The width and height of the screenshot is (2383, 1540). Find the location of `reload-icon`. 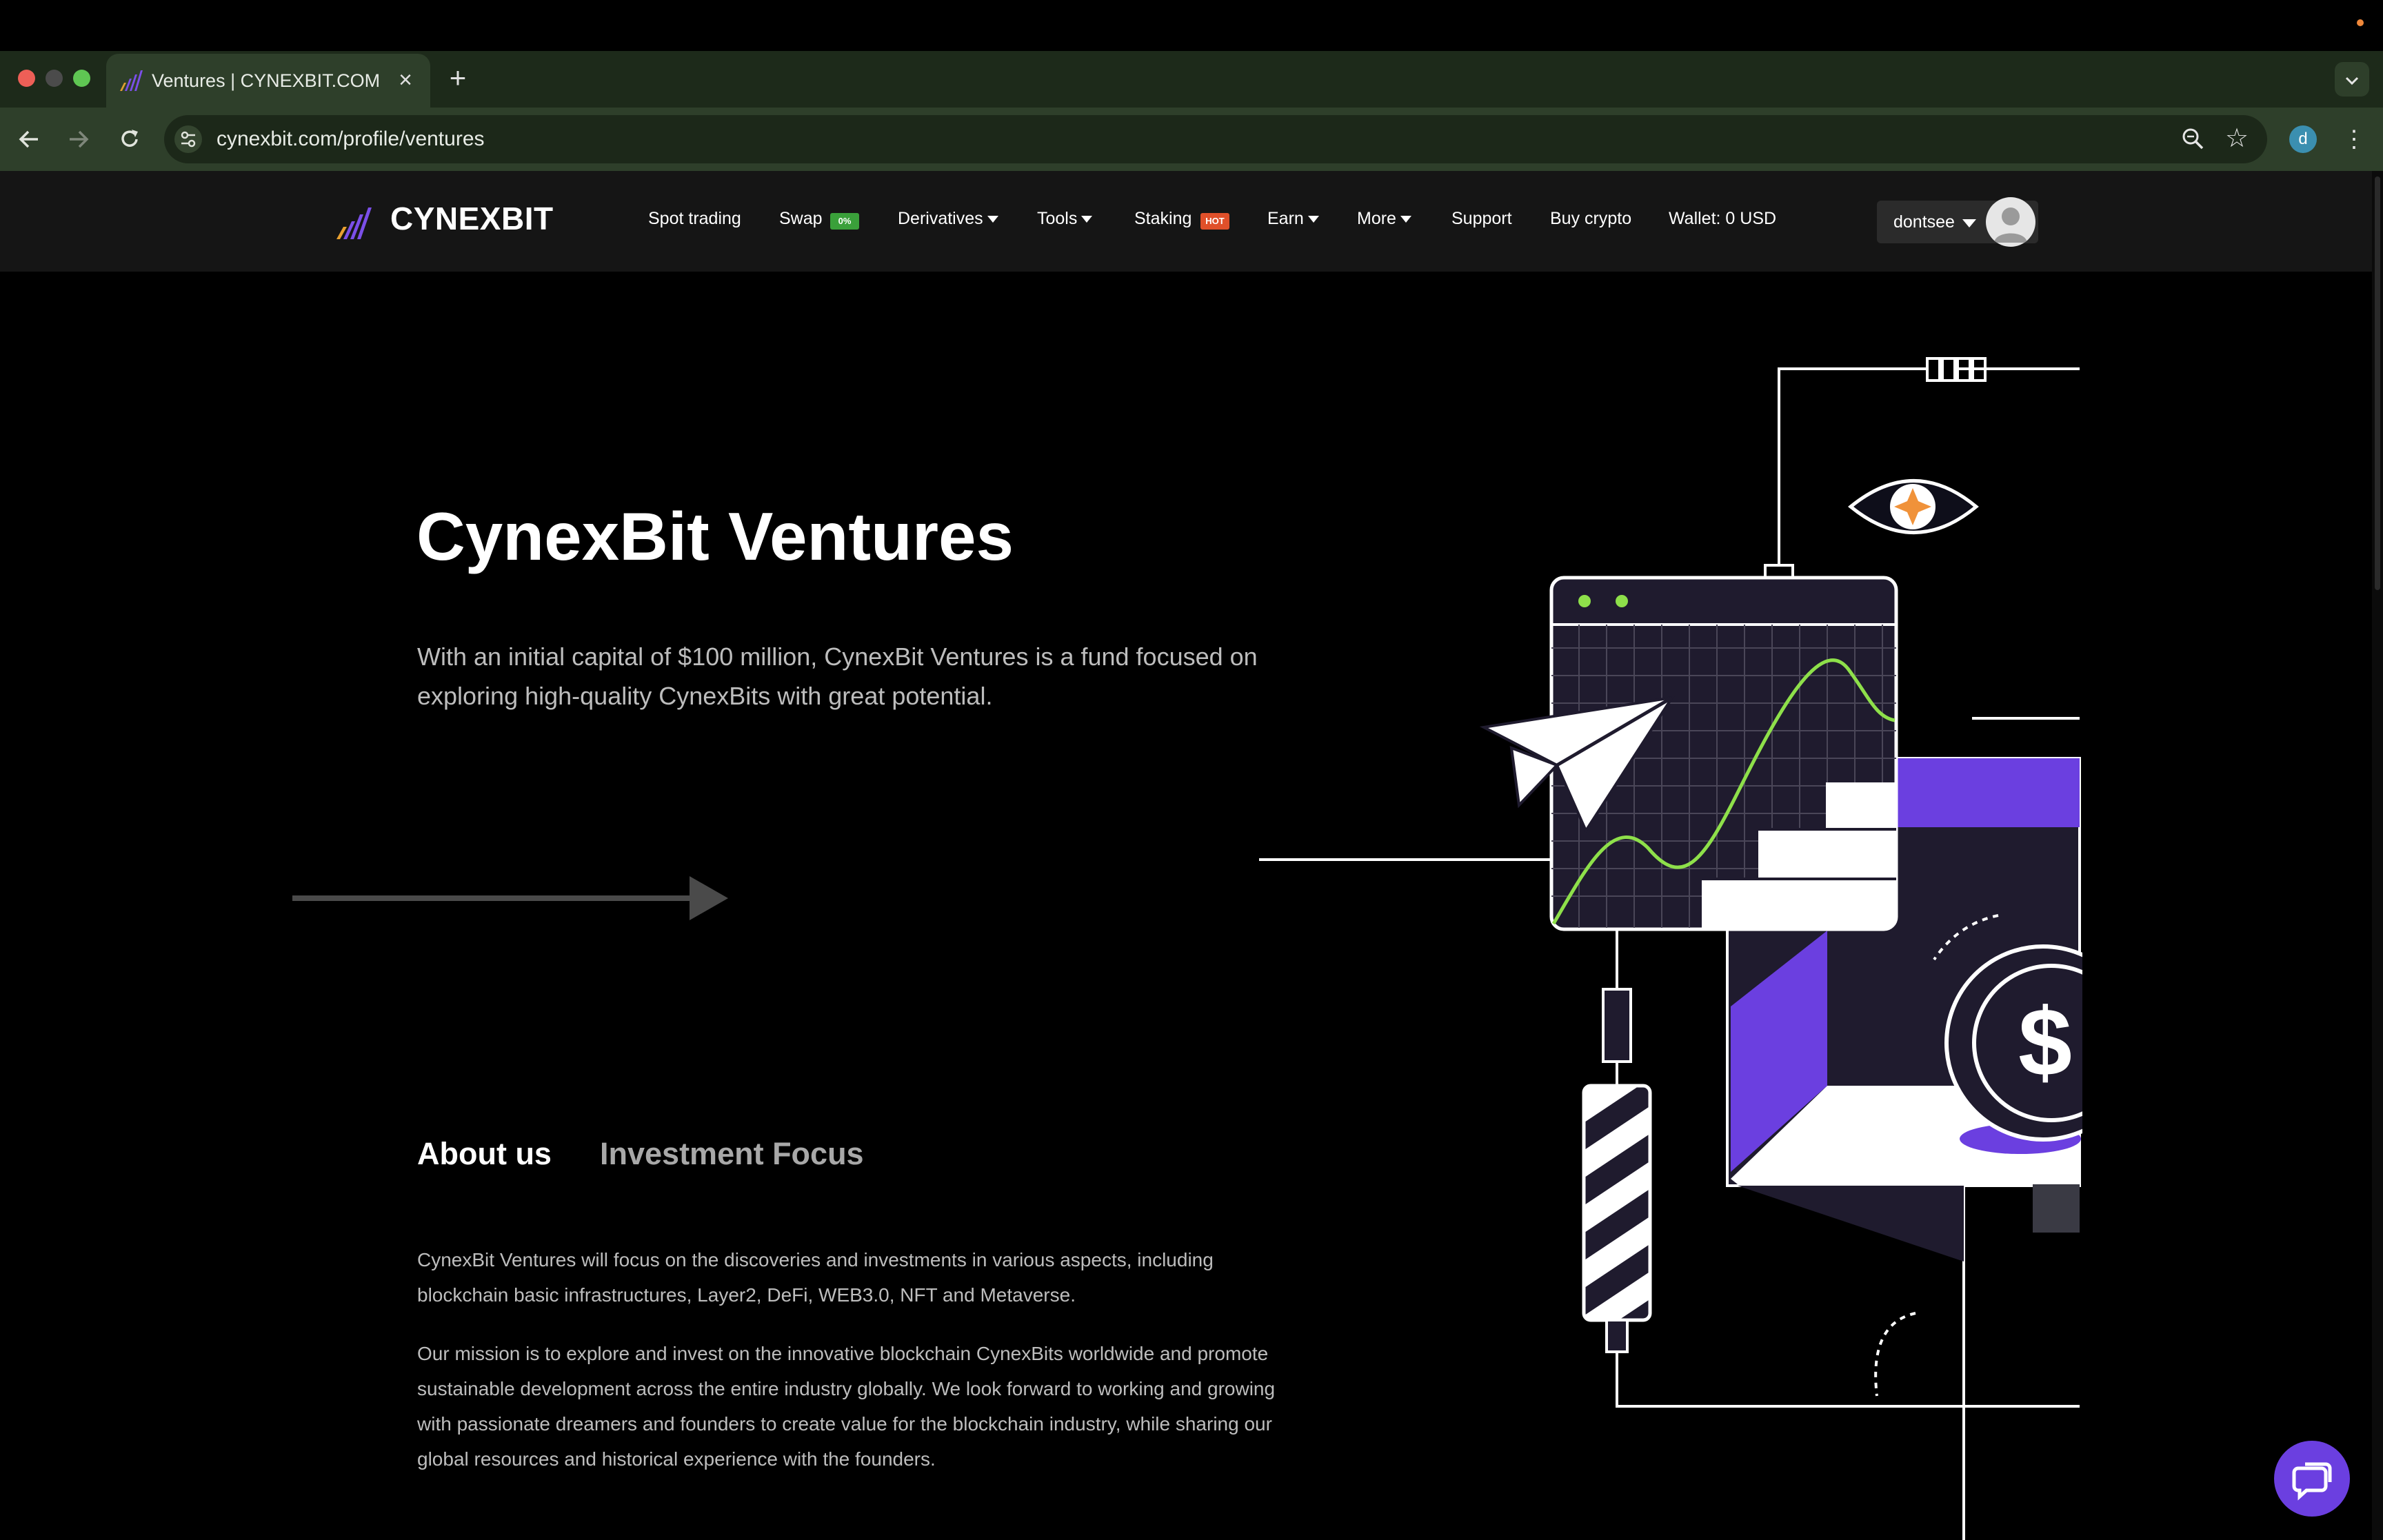

reload-icon is located at coordinates (129, 138).